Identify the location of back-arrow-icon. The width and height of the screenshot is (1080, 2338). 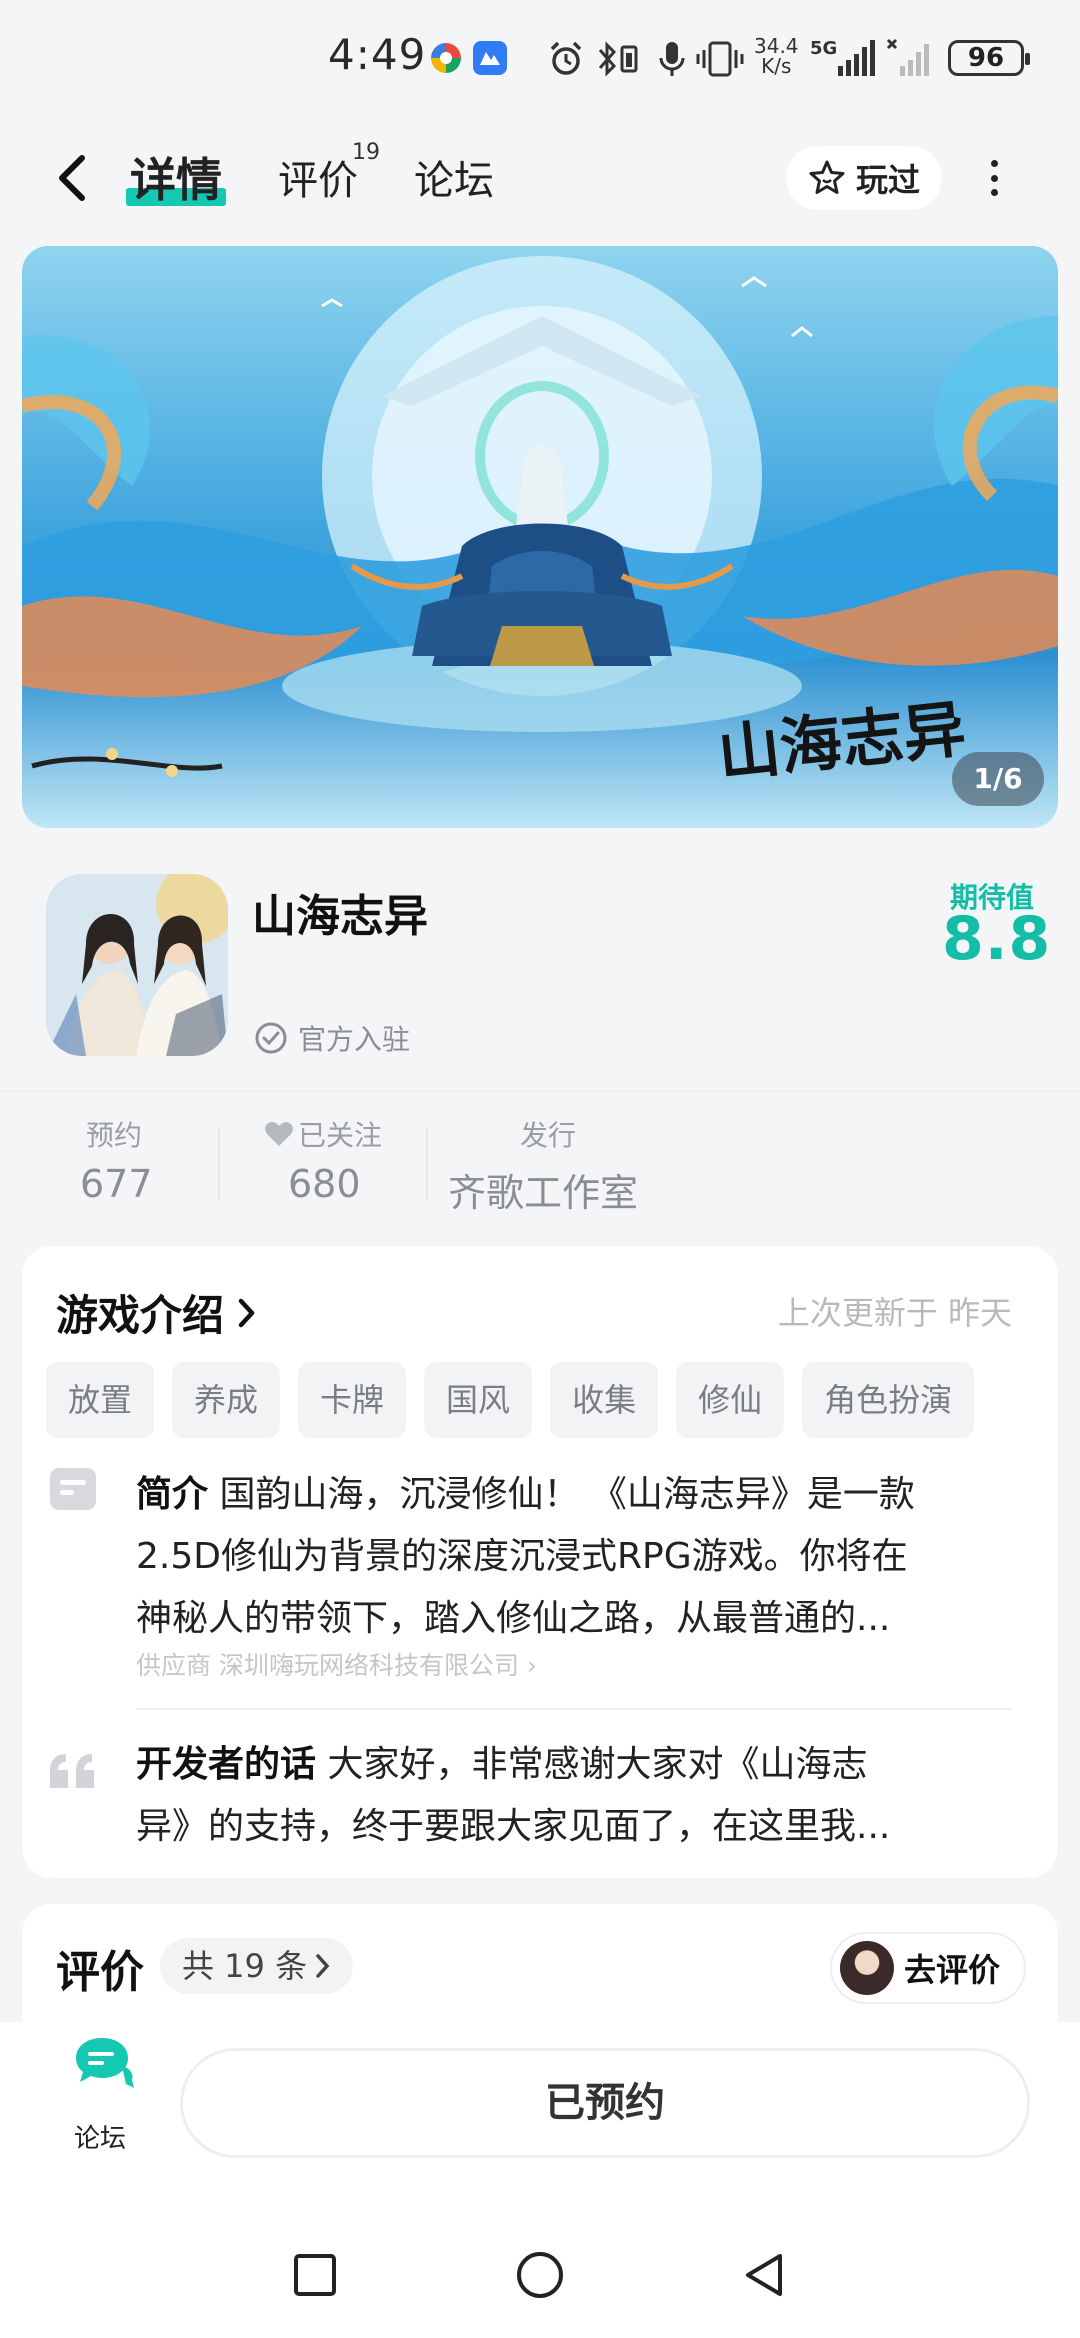
(74, 178).